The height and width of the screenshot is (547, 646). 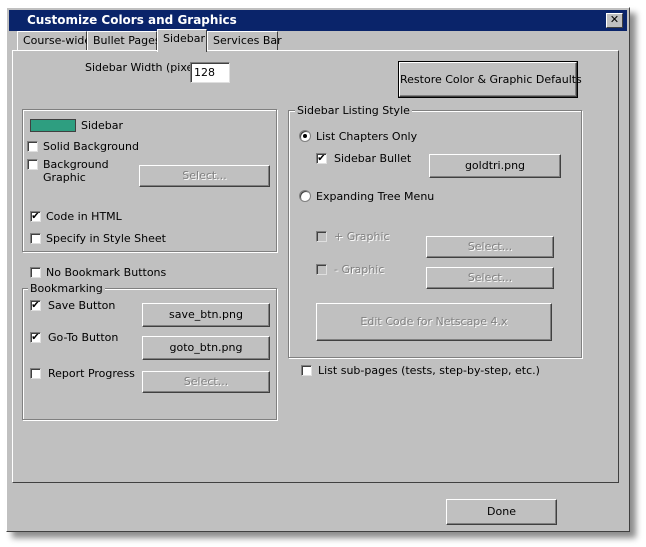 I want to click on goto-button-checkbox: ✔, so click(x=35, y=337).